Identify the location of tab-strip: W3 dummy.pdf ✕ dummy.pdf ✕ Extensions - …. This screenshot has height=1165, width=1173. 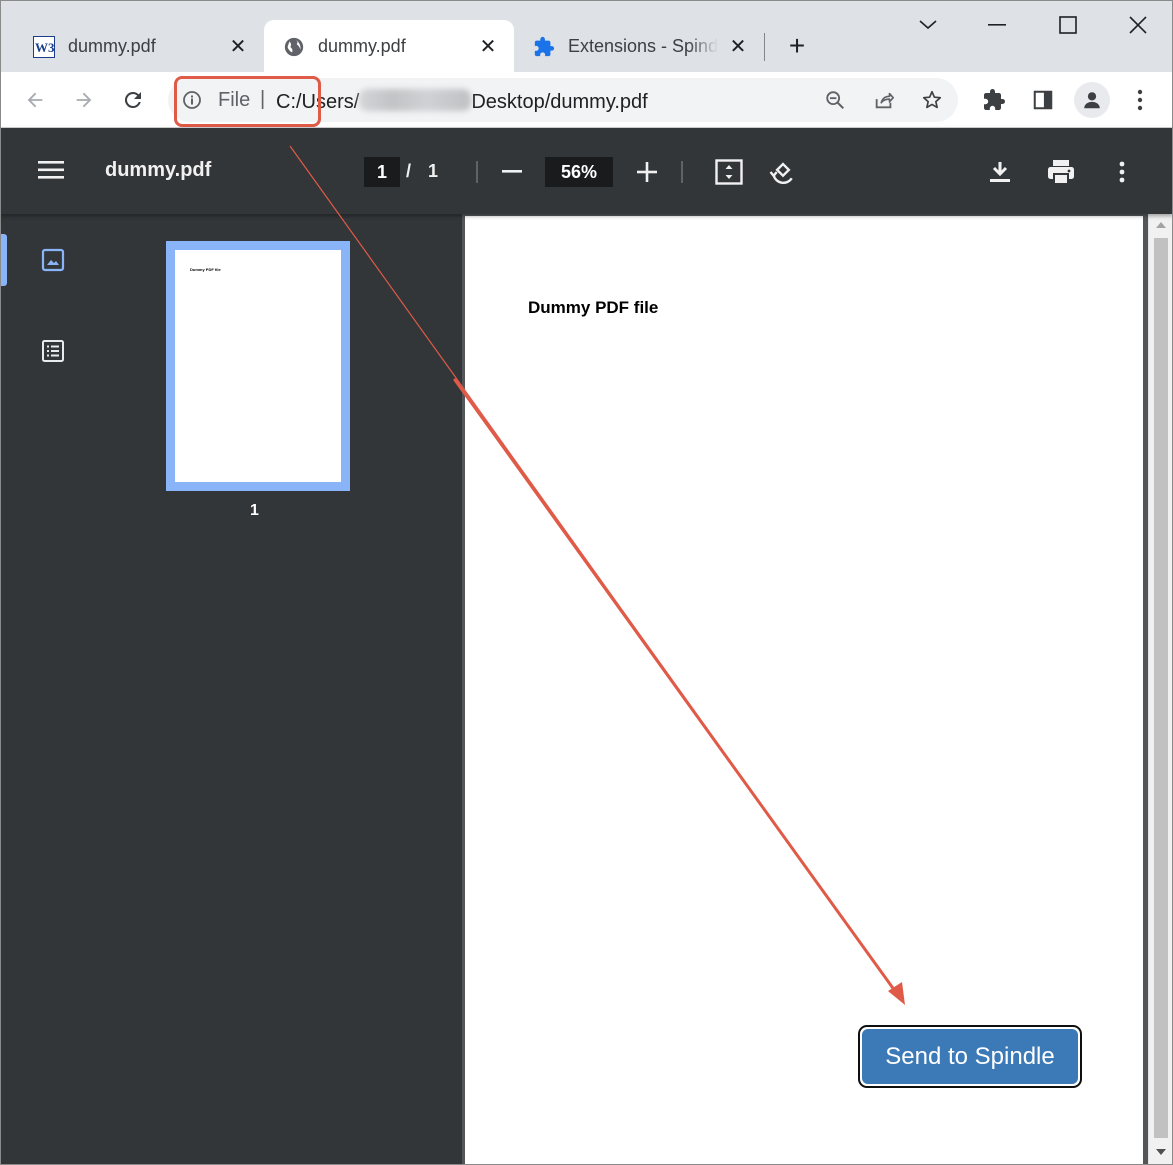
(586, 36).